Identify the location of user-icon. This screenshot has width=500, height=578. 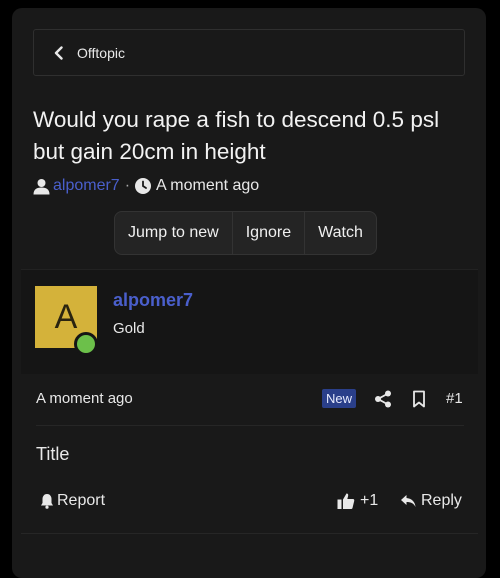
(41, 186).